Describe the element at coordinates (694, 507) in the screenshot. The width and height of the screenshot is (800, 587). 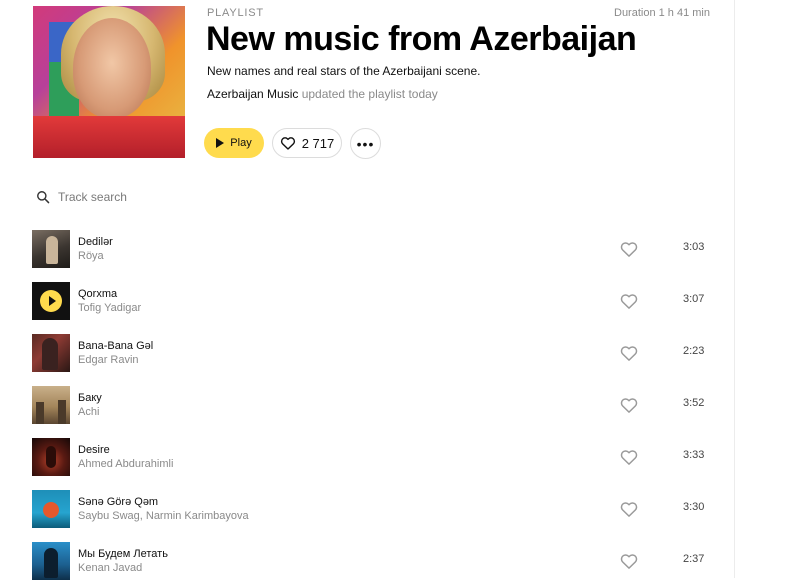
I see `track-duration: 3:30` at that location.